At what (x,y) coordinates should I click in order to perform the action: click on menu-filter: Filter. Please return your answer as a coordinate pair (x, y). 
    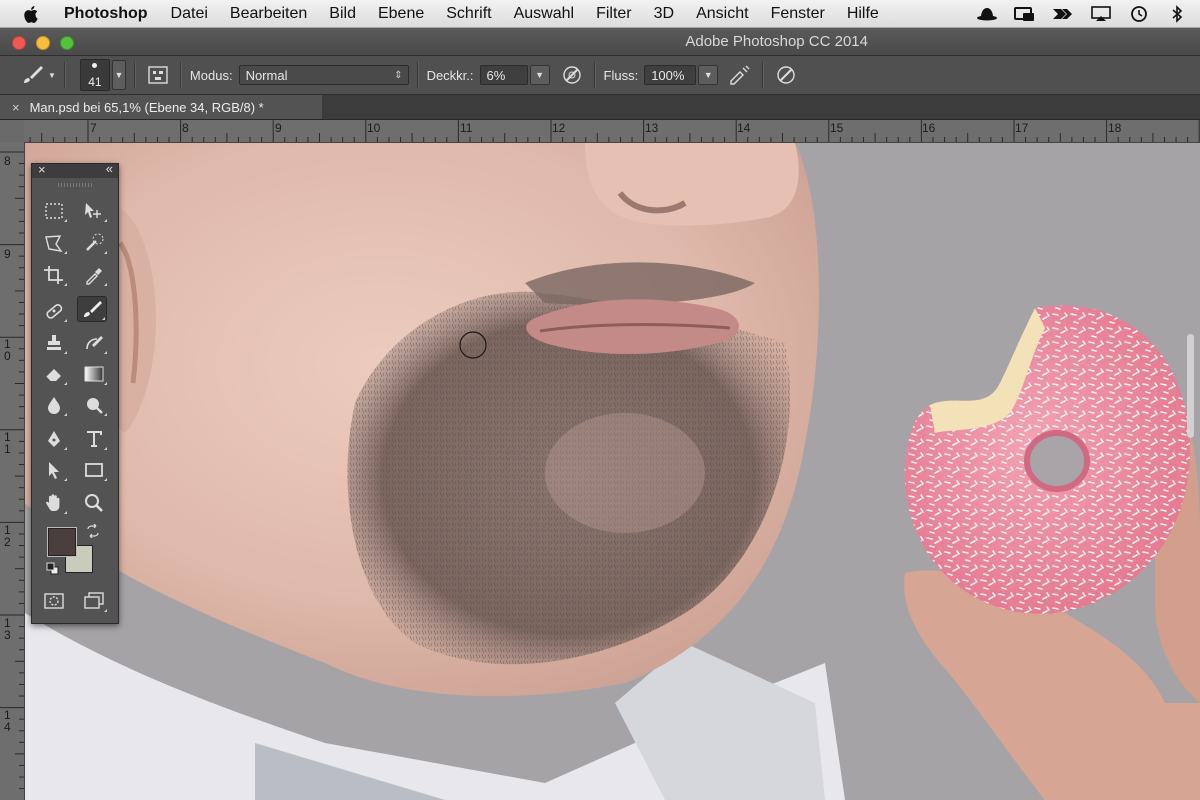
    Looking at the image, I should click on (614, 14).